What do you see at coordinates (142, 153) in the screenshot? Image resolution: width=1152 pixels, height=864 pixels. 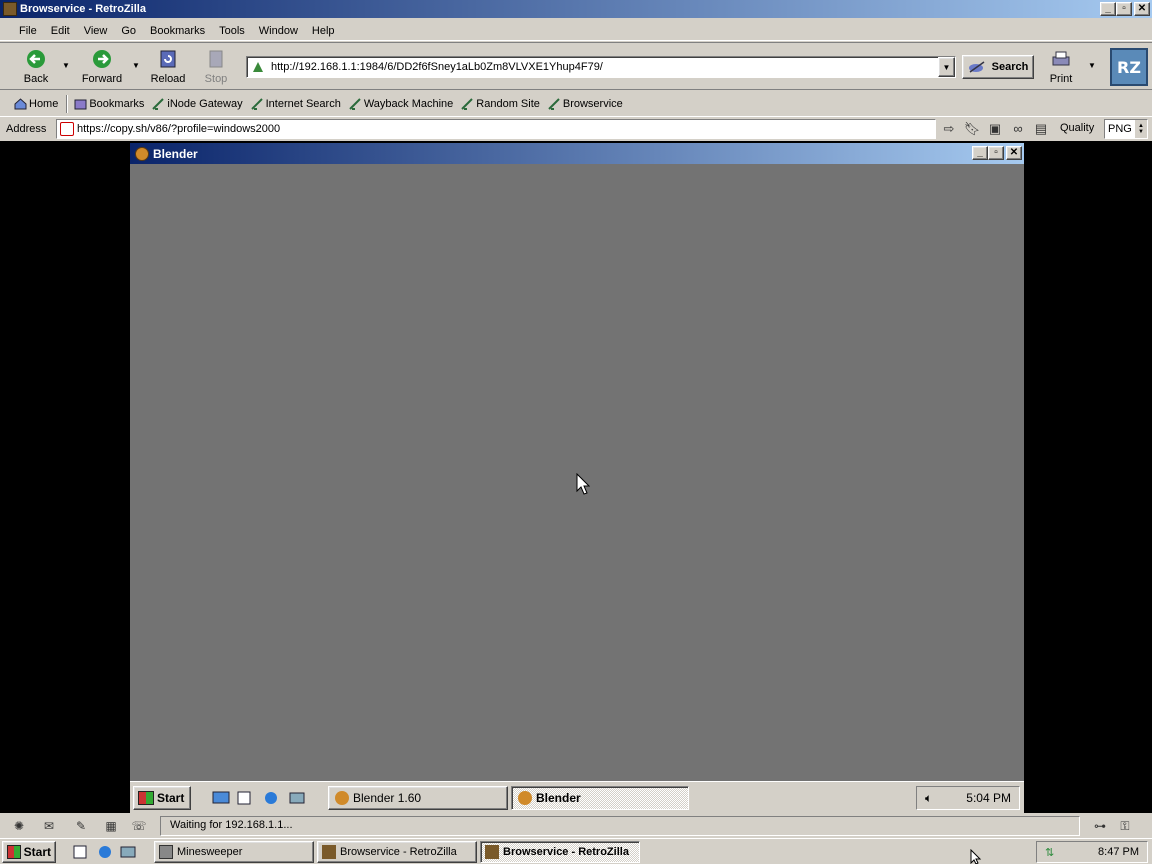 I see `blender-app-icon` at bounding box center [142, 153].